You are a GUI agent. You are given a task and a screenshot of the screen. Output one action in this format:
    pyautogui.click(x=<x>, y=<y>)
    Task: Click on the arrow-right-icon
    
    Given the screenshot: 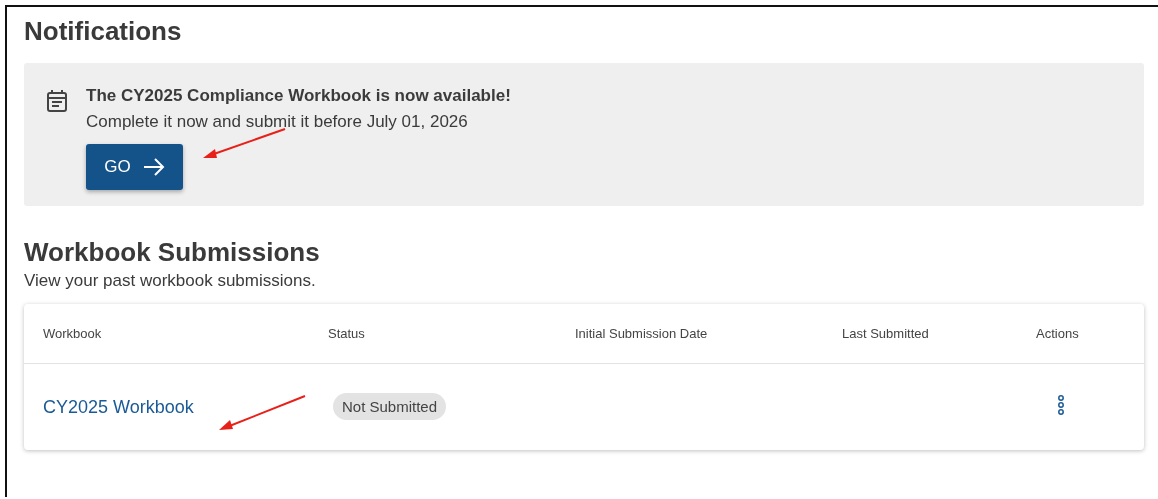 What is the action you would take?
    pyautogui.click(x=153, y=167)
    